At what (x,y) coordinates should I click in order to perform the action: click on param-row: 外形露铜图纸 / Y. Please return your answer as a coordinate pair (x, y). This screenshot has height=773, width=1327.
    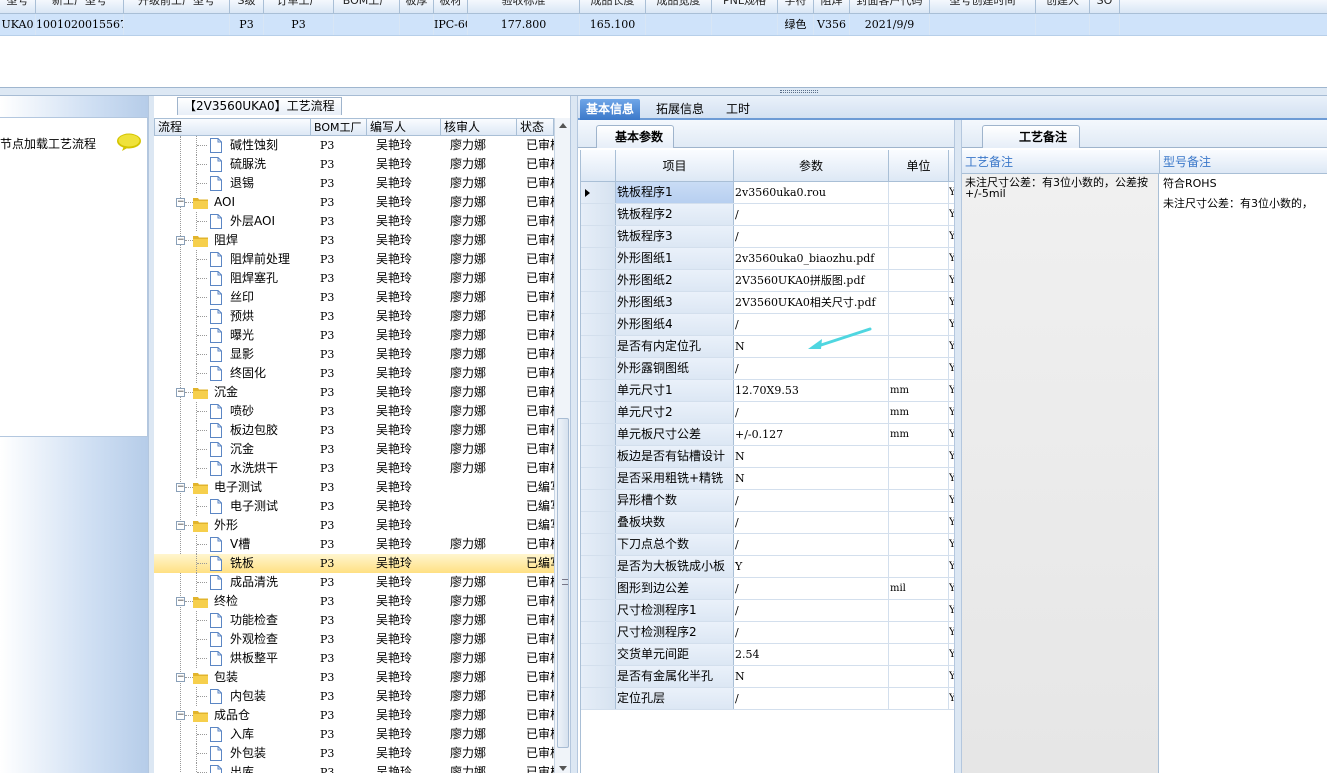
    Looking at the image, I should click on (768, 369).